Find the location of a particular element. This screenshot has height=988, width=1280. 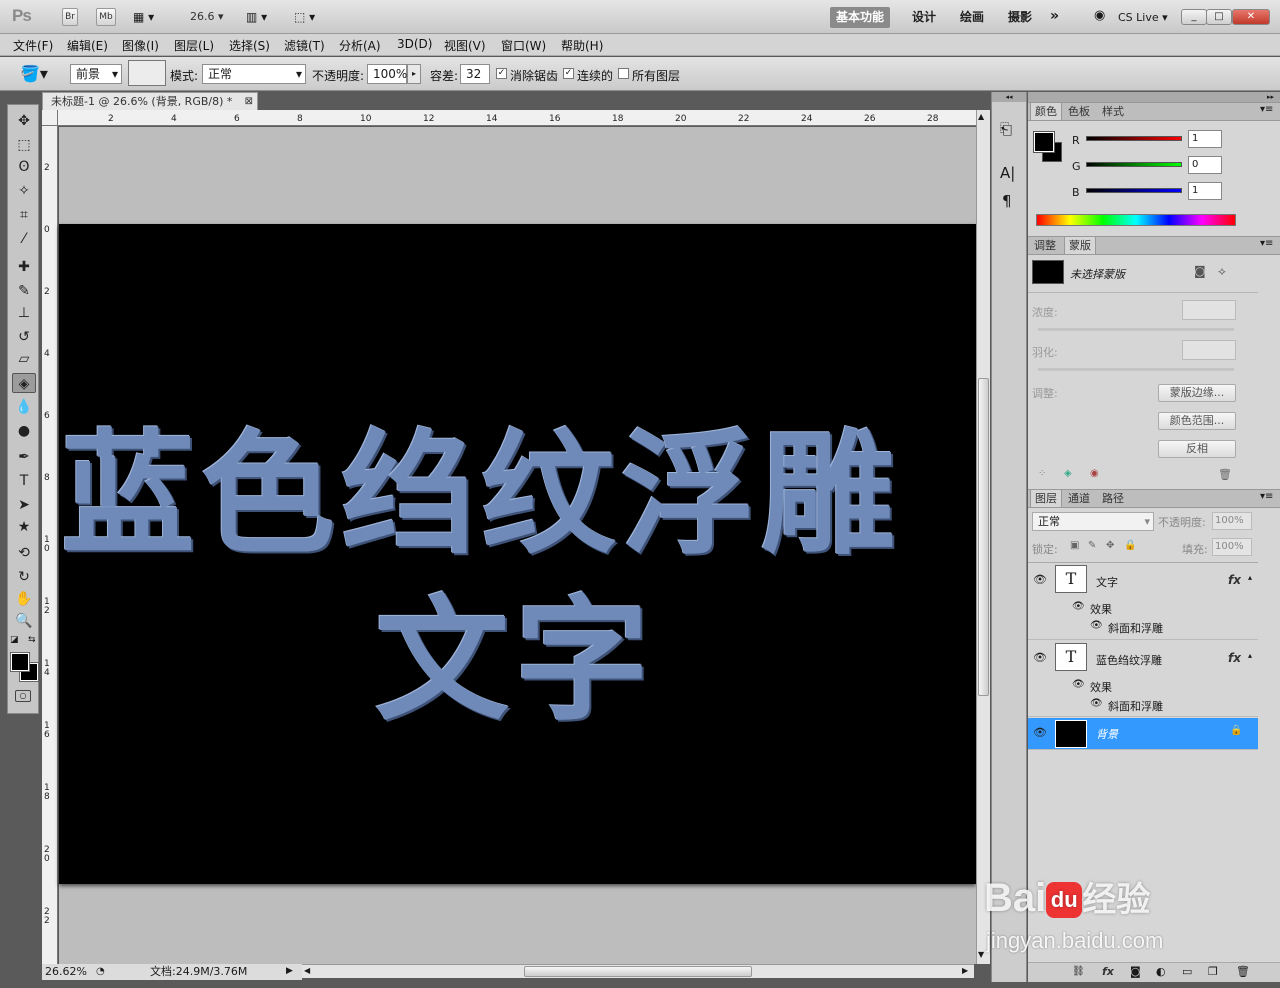

mode-select: 正常 ▾ is located at coordinates (254, 74).